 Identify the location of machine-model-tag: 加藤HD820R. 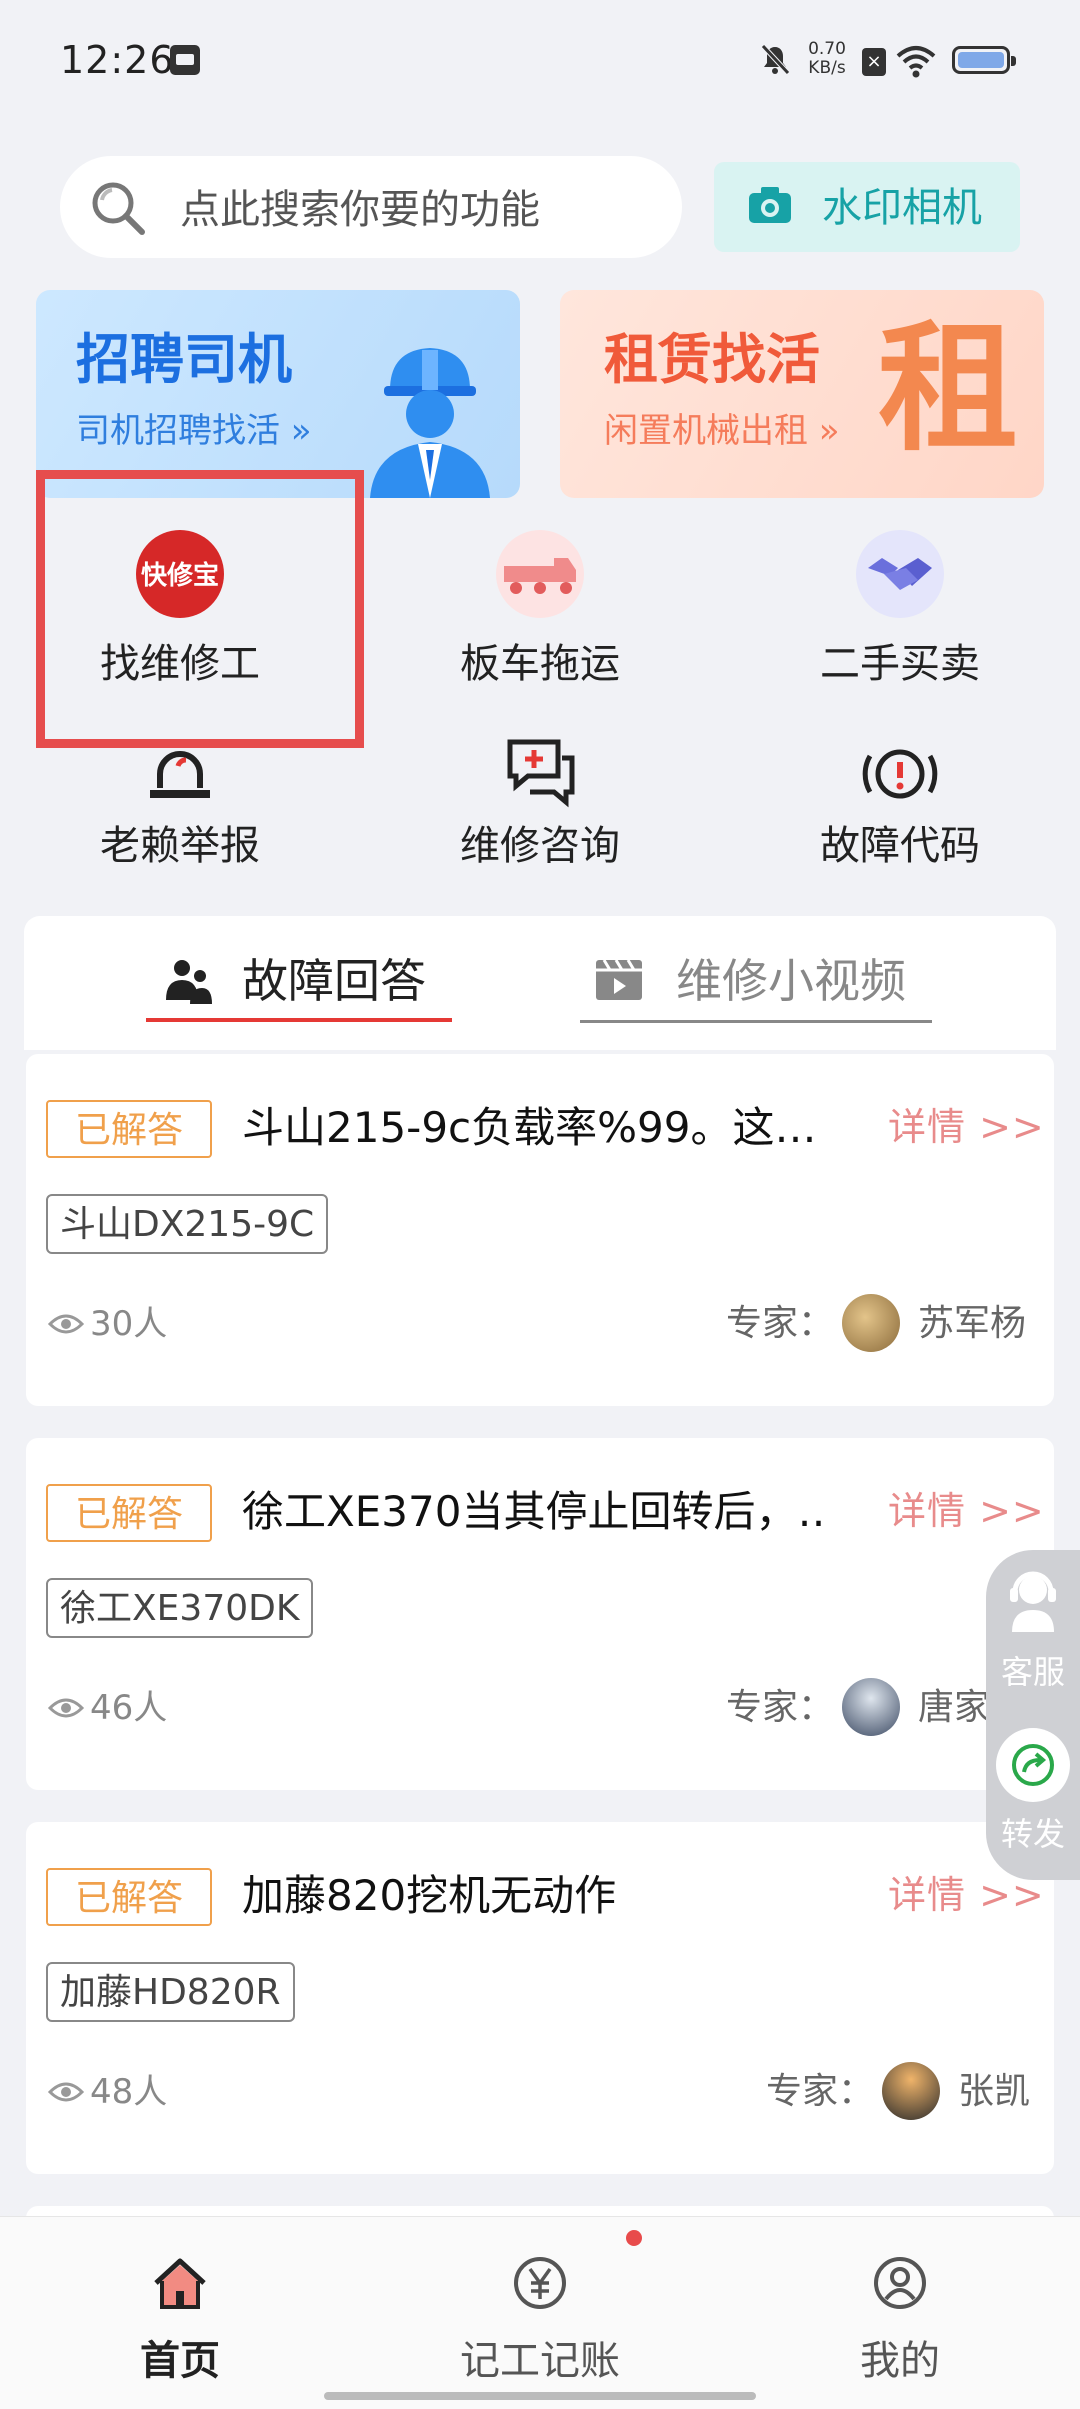
(170, 1992).